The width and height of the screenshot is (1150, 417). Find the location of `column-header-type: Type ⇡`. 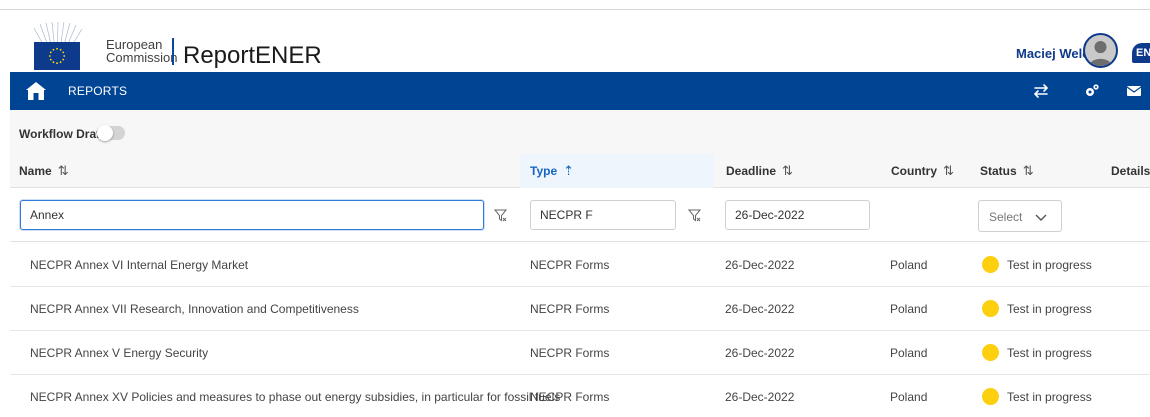

column-header-type: Type ⇡ is located at coordinates (617, 171).